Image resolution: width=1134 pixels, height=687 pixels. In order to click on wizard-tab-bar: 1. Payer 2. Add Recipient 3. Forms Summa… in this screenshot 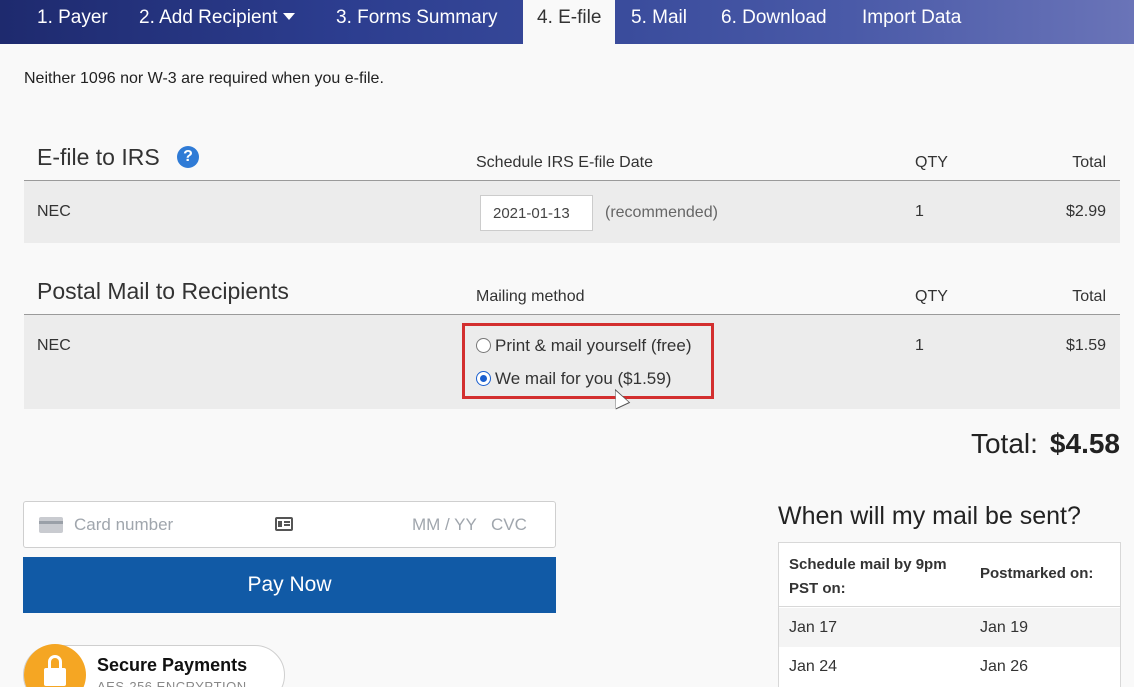, I will do `click(567, 22)`.